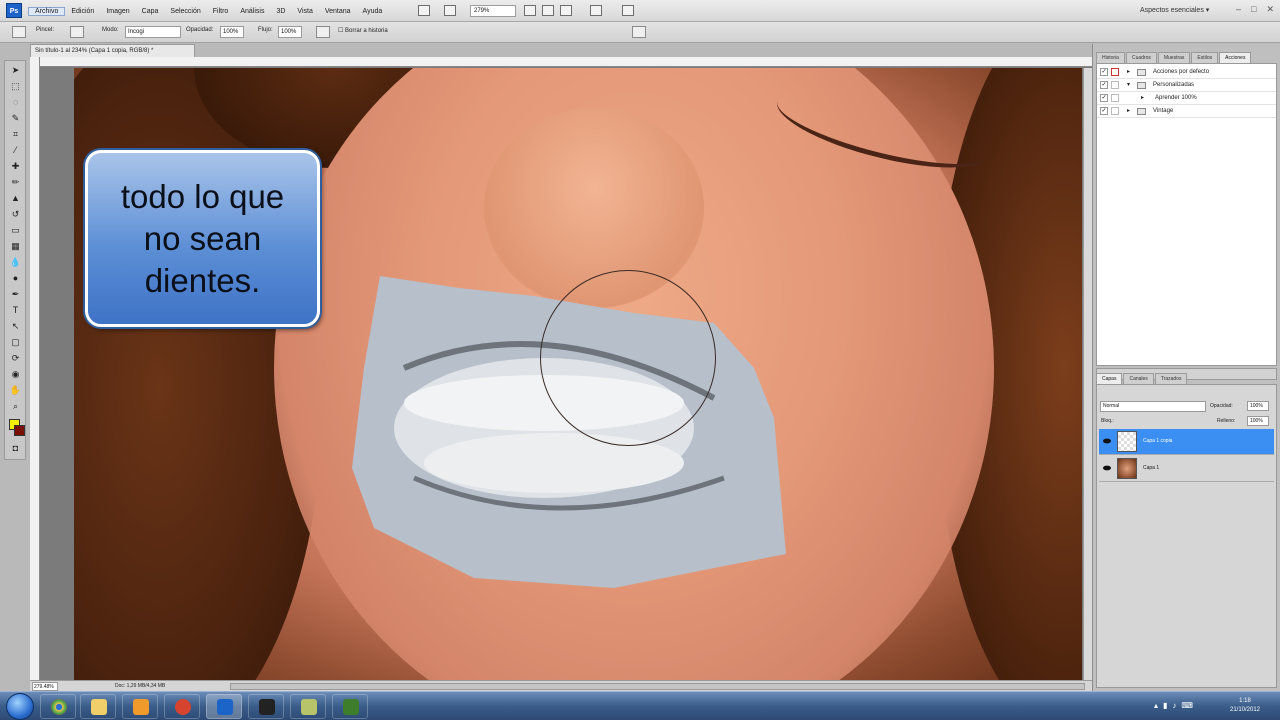  Describe the element at coordinates (1238, 9) in the screenshot. I see `minimize-button: –` at that location.